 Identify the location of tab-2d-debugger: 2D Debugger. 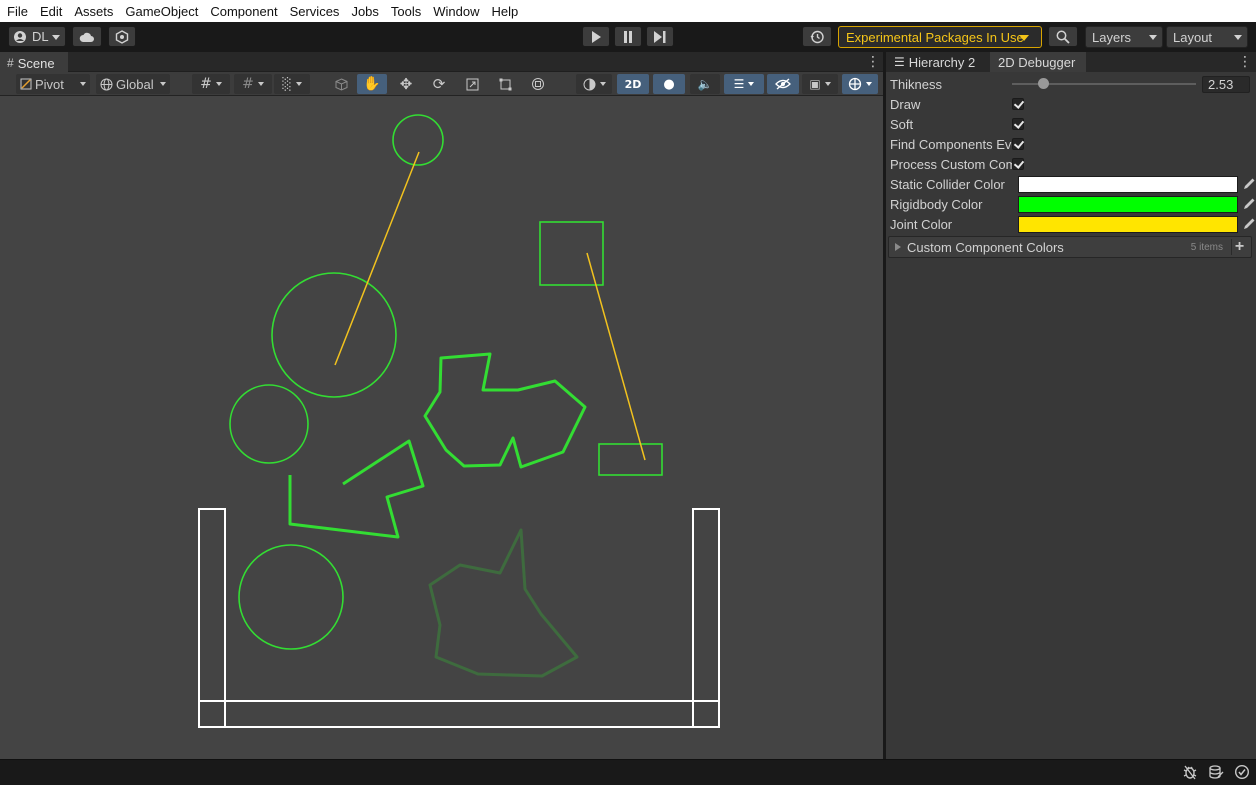
(1038, 62).